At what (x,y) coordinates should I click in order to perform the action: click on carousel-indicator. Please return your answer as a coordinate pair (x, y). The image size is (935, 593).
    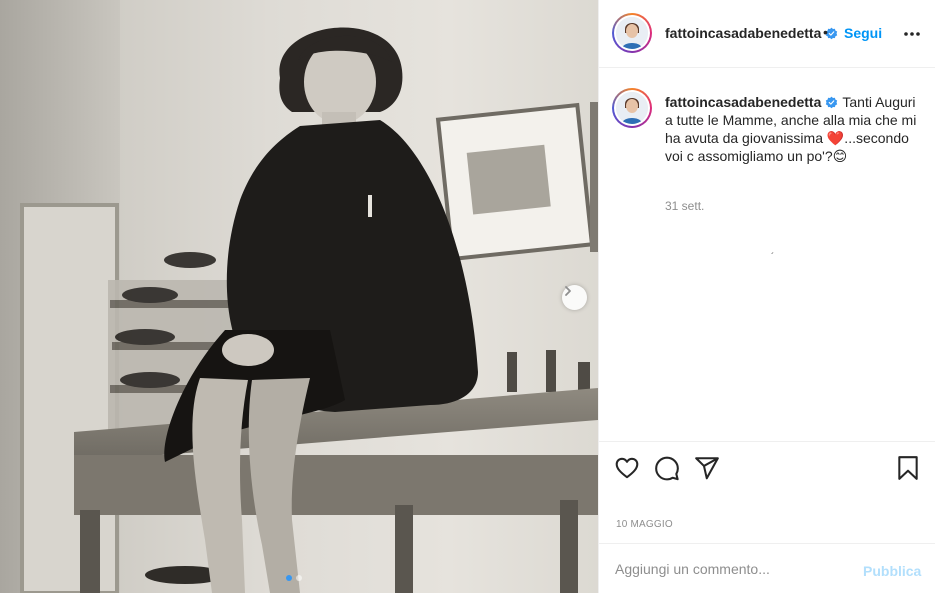
    Looking at the image, I should click on (294, 578).